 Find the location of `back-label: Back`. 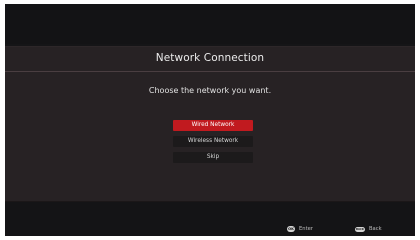

back-label: Back is located at coordinates (375, 229).